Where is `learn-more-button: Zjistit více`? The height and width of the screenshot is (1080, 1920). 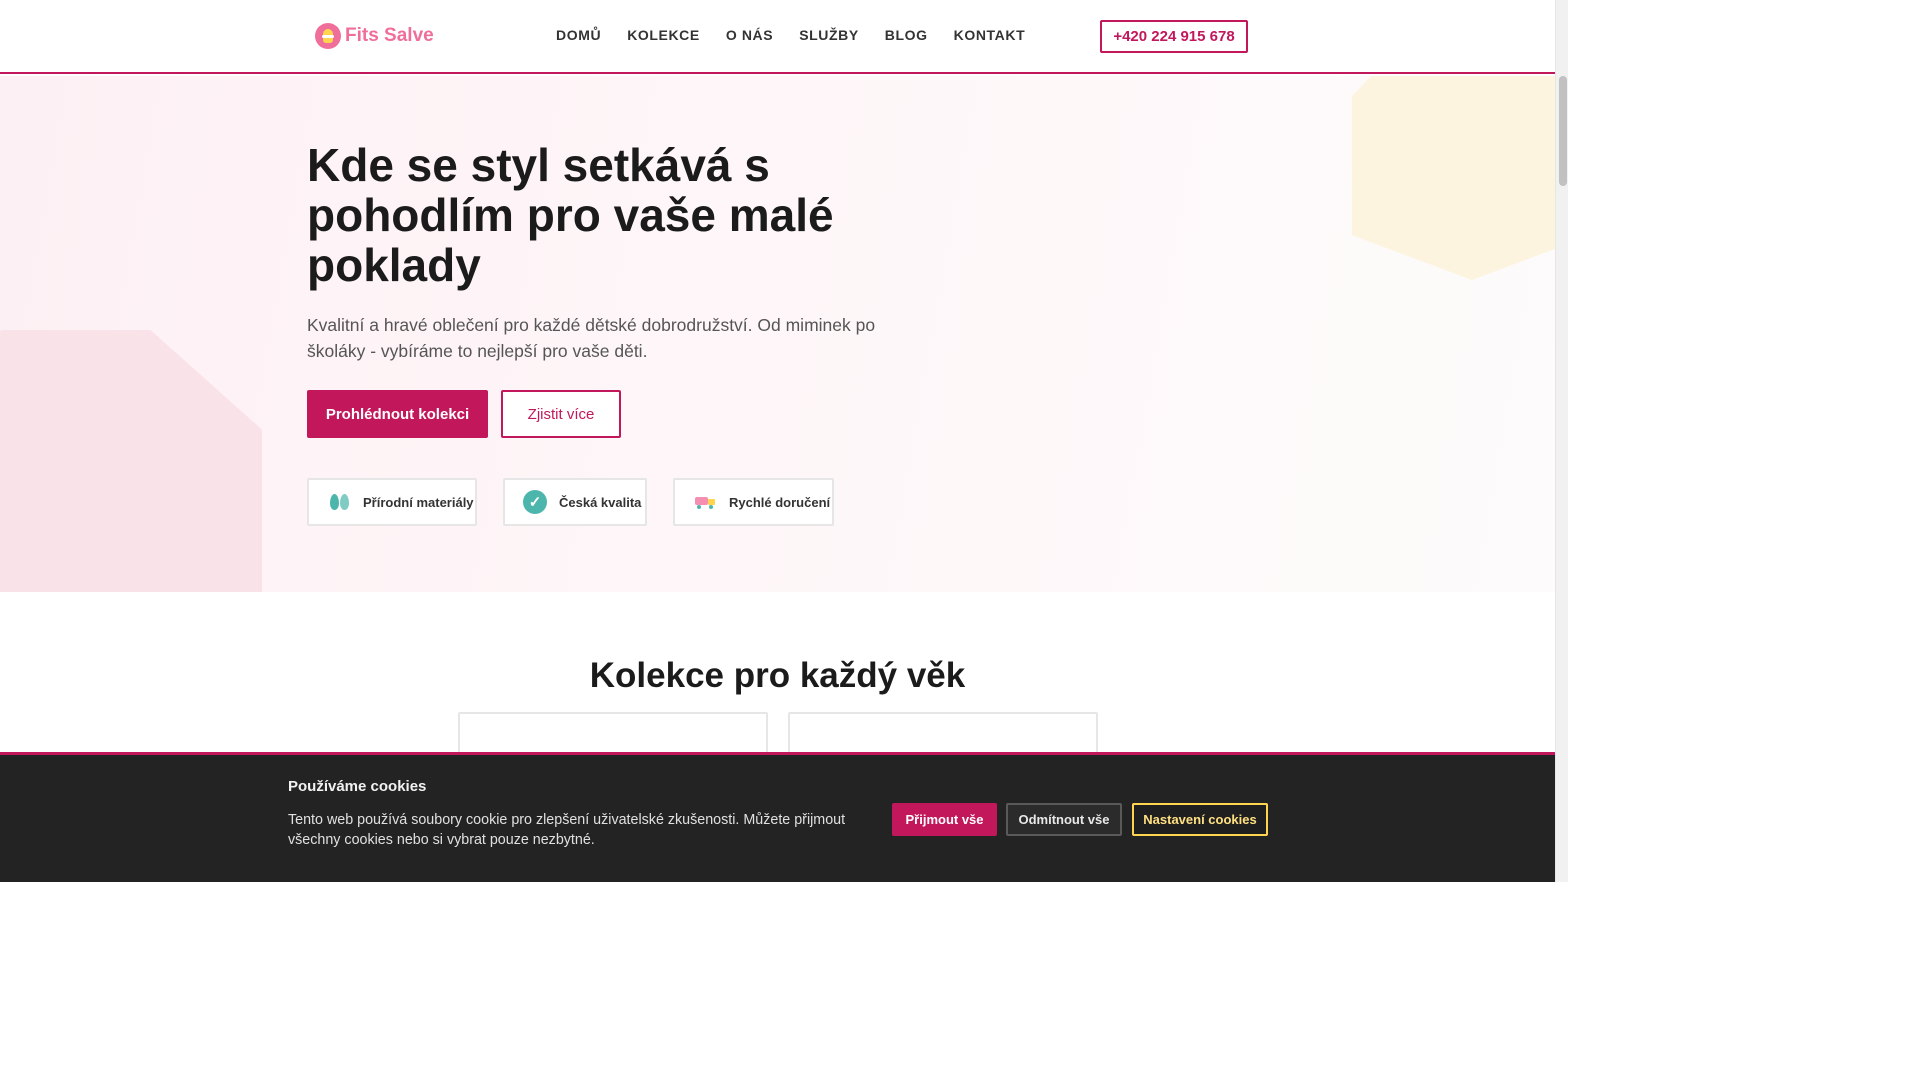 learn-more-button: Zjistit více is located at coordinates (561, 414).